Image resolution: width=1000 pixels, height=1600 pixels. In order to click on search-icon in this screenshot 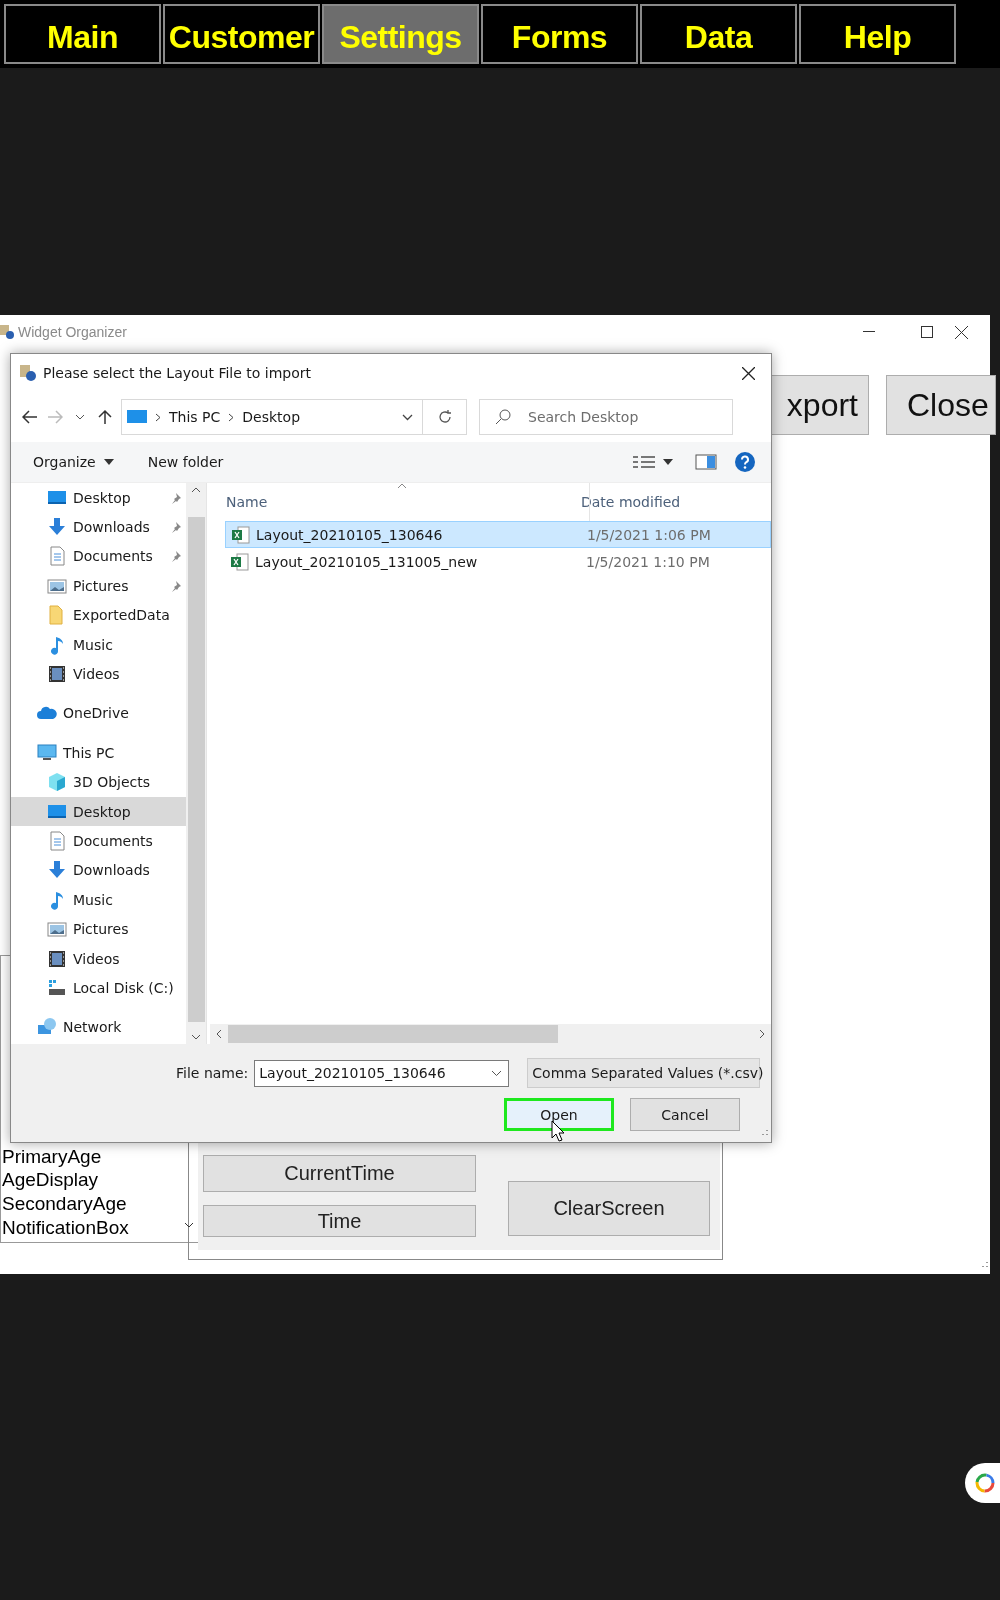, I will do `click(503, 417)`.